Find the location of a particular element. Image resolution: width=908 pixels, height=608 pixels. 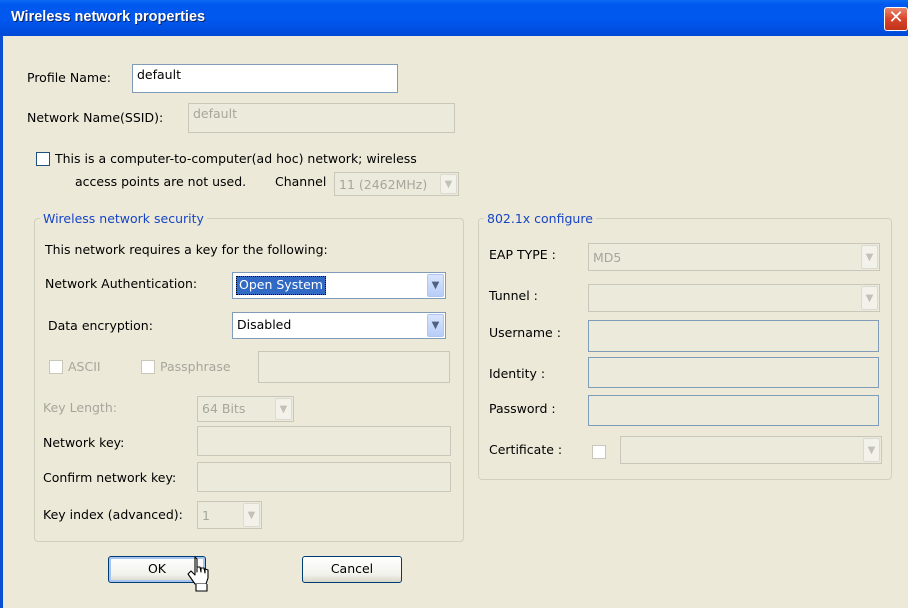

certificate-label: Certificate : is located at coordinates (526, 449).